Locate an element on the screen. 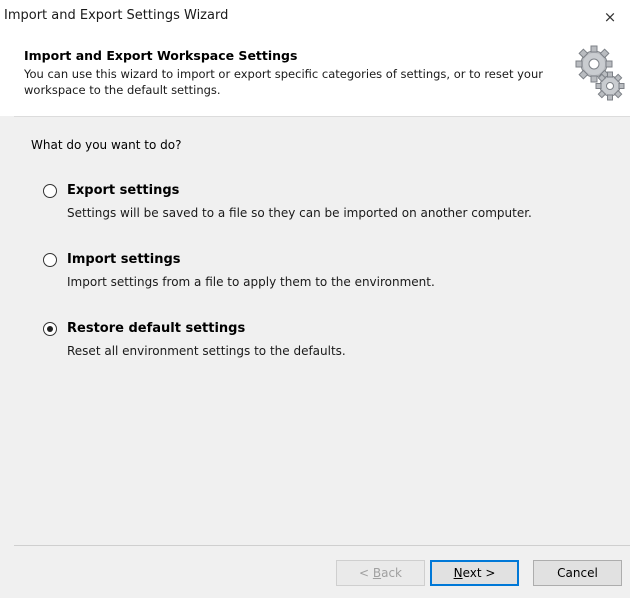 This screenshot has width=630, height=598. next-button: Next > is located at coordinates (474, 573).